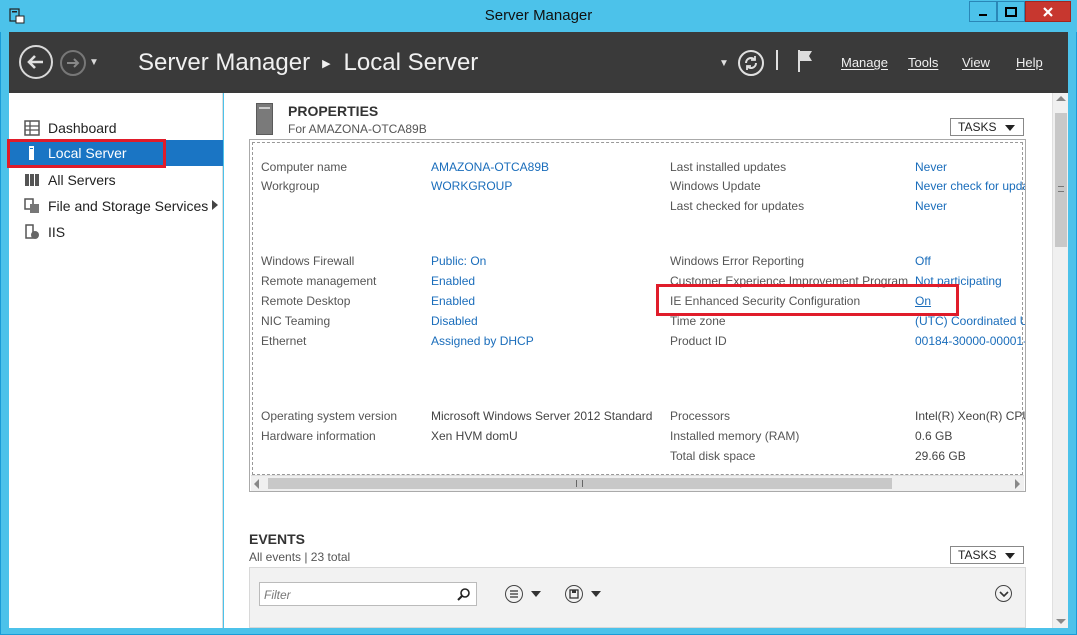  What do you see at coordinates (224, 63) in the screenshot?
I see `breadcrumb-root: Server Manager` at bounding box center [224, 63].